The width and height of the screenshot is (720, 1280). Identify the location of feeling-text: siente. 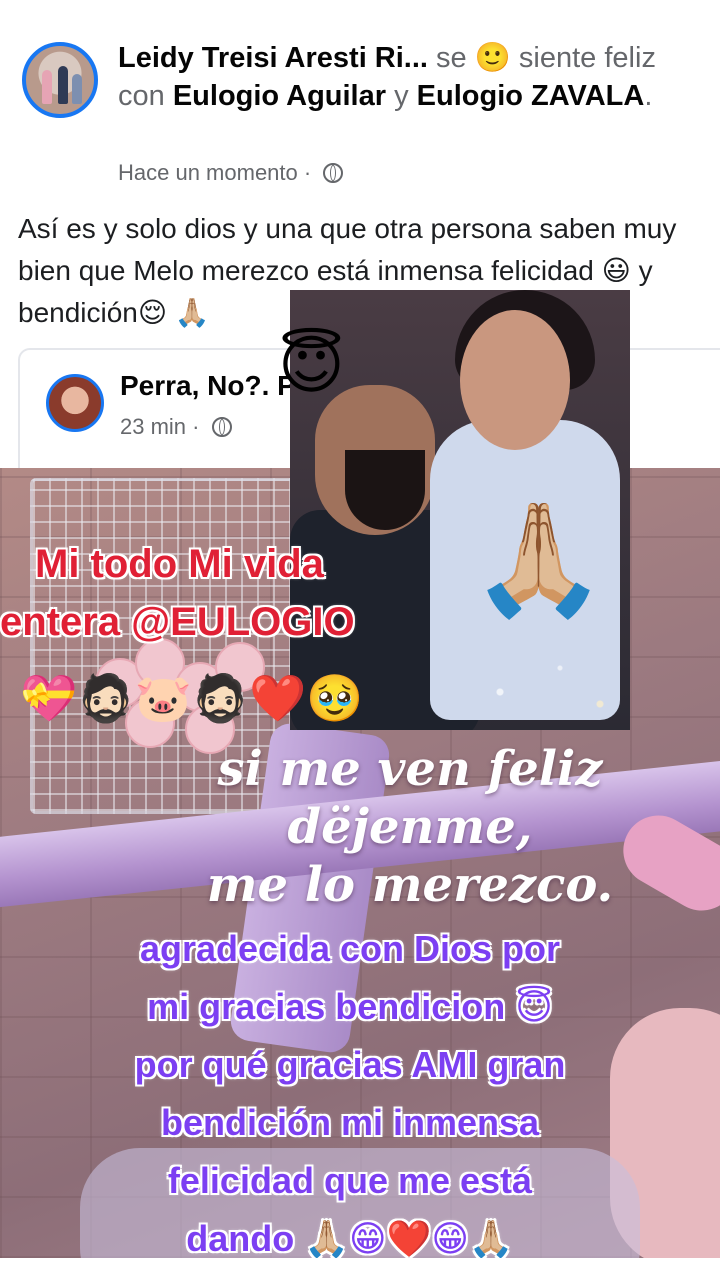
(557, 58).